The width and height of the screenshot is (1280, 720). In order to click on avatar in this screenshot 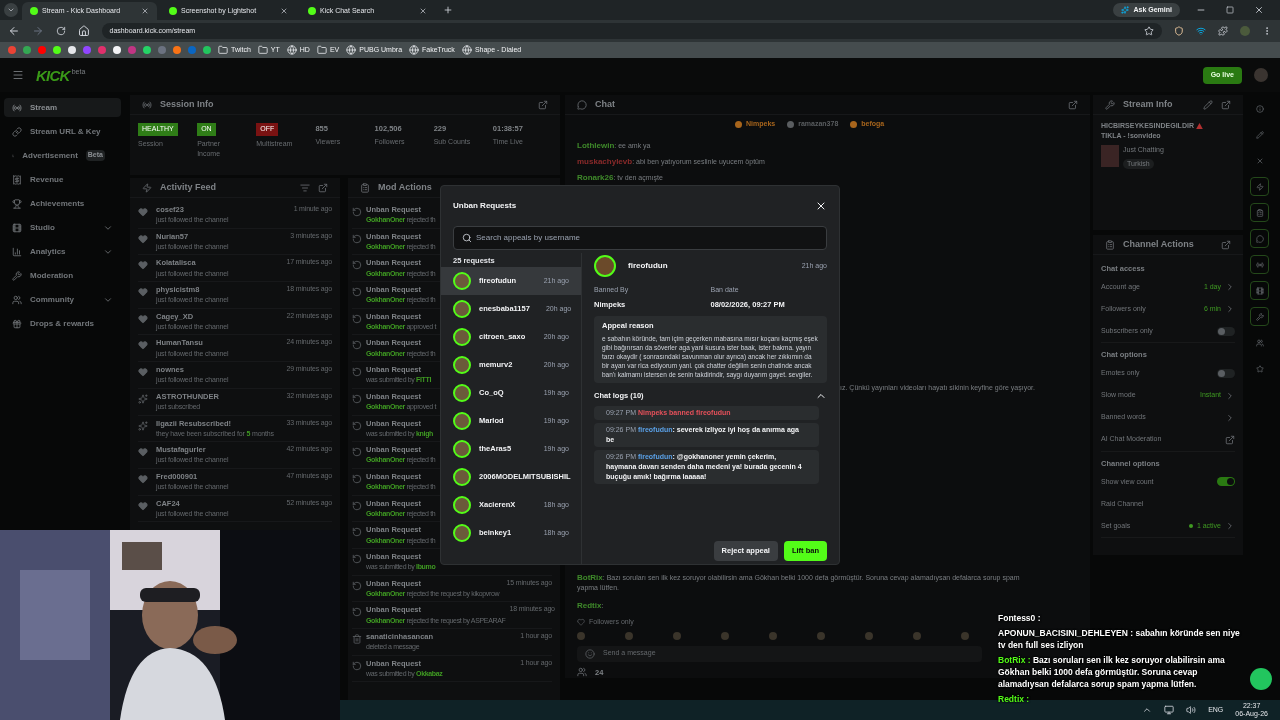, I will do `click(1261, 75)`.